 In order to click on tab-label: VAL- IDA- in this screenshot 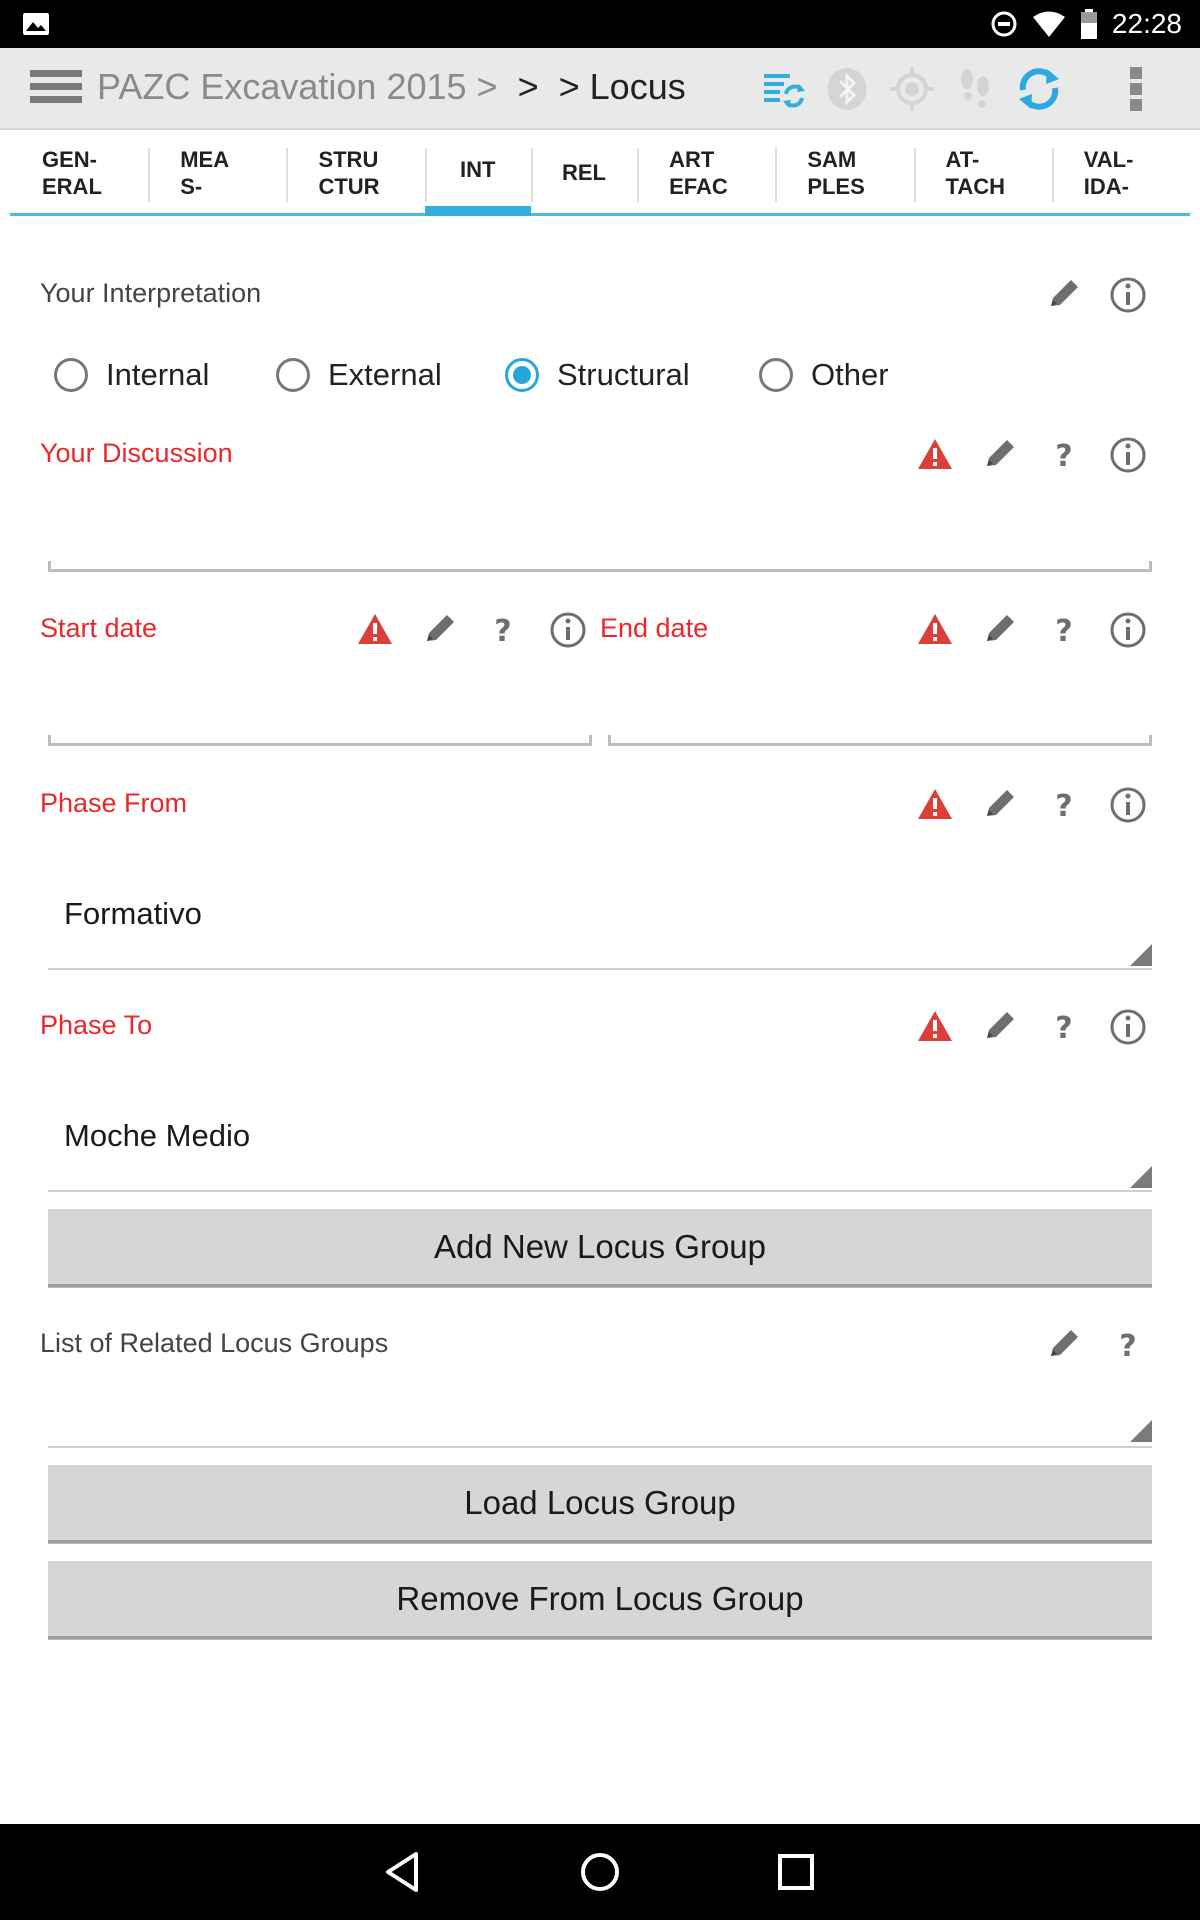, I will do `click(1108, 172)`.